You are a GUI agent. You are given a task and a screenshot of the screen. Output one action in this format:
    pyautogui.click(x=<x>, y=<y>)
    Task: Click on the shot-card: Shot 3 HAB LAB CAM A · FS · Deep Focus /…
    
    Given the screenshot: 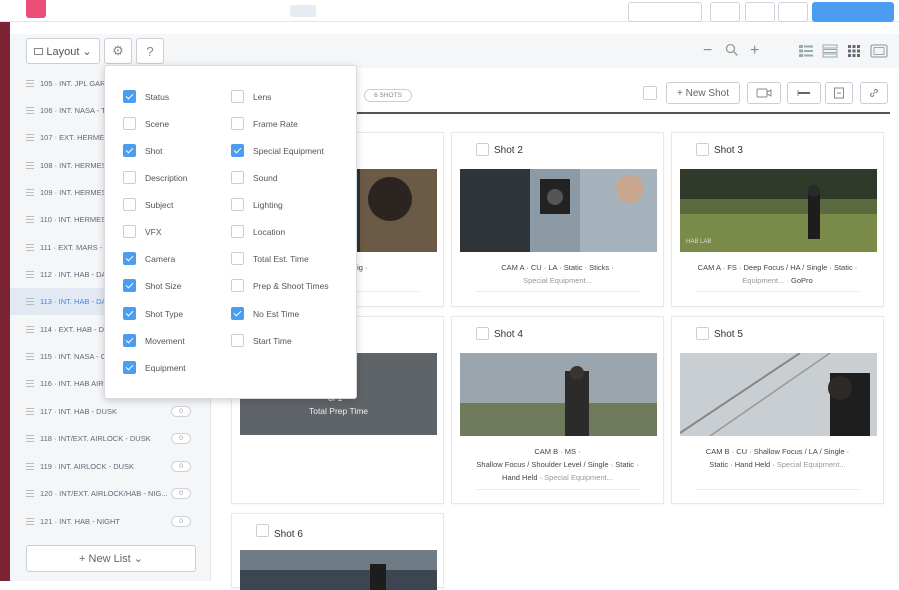 What is the action you would take?
    pyautogui.click(x=777, y=219)
    